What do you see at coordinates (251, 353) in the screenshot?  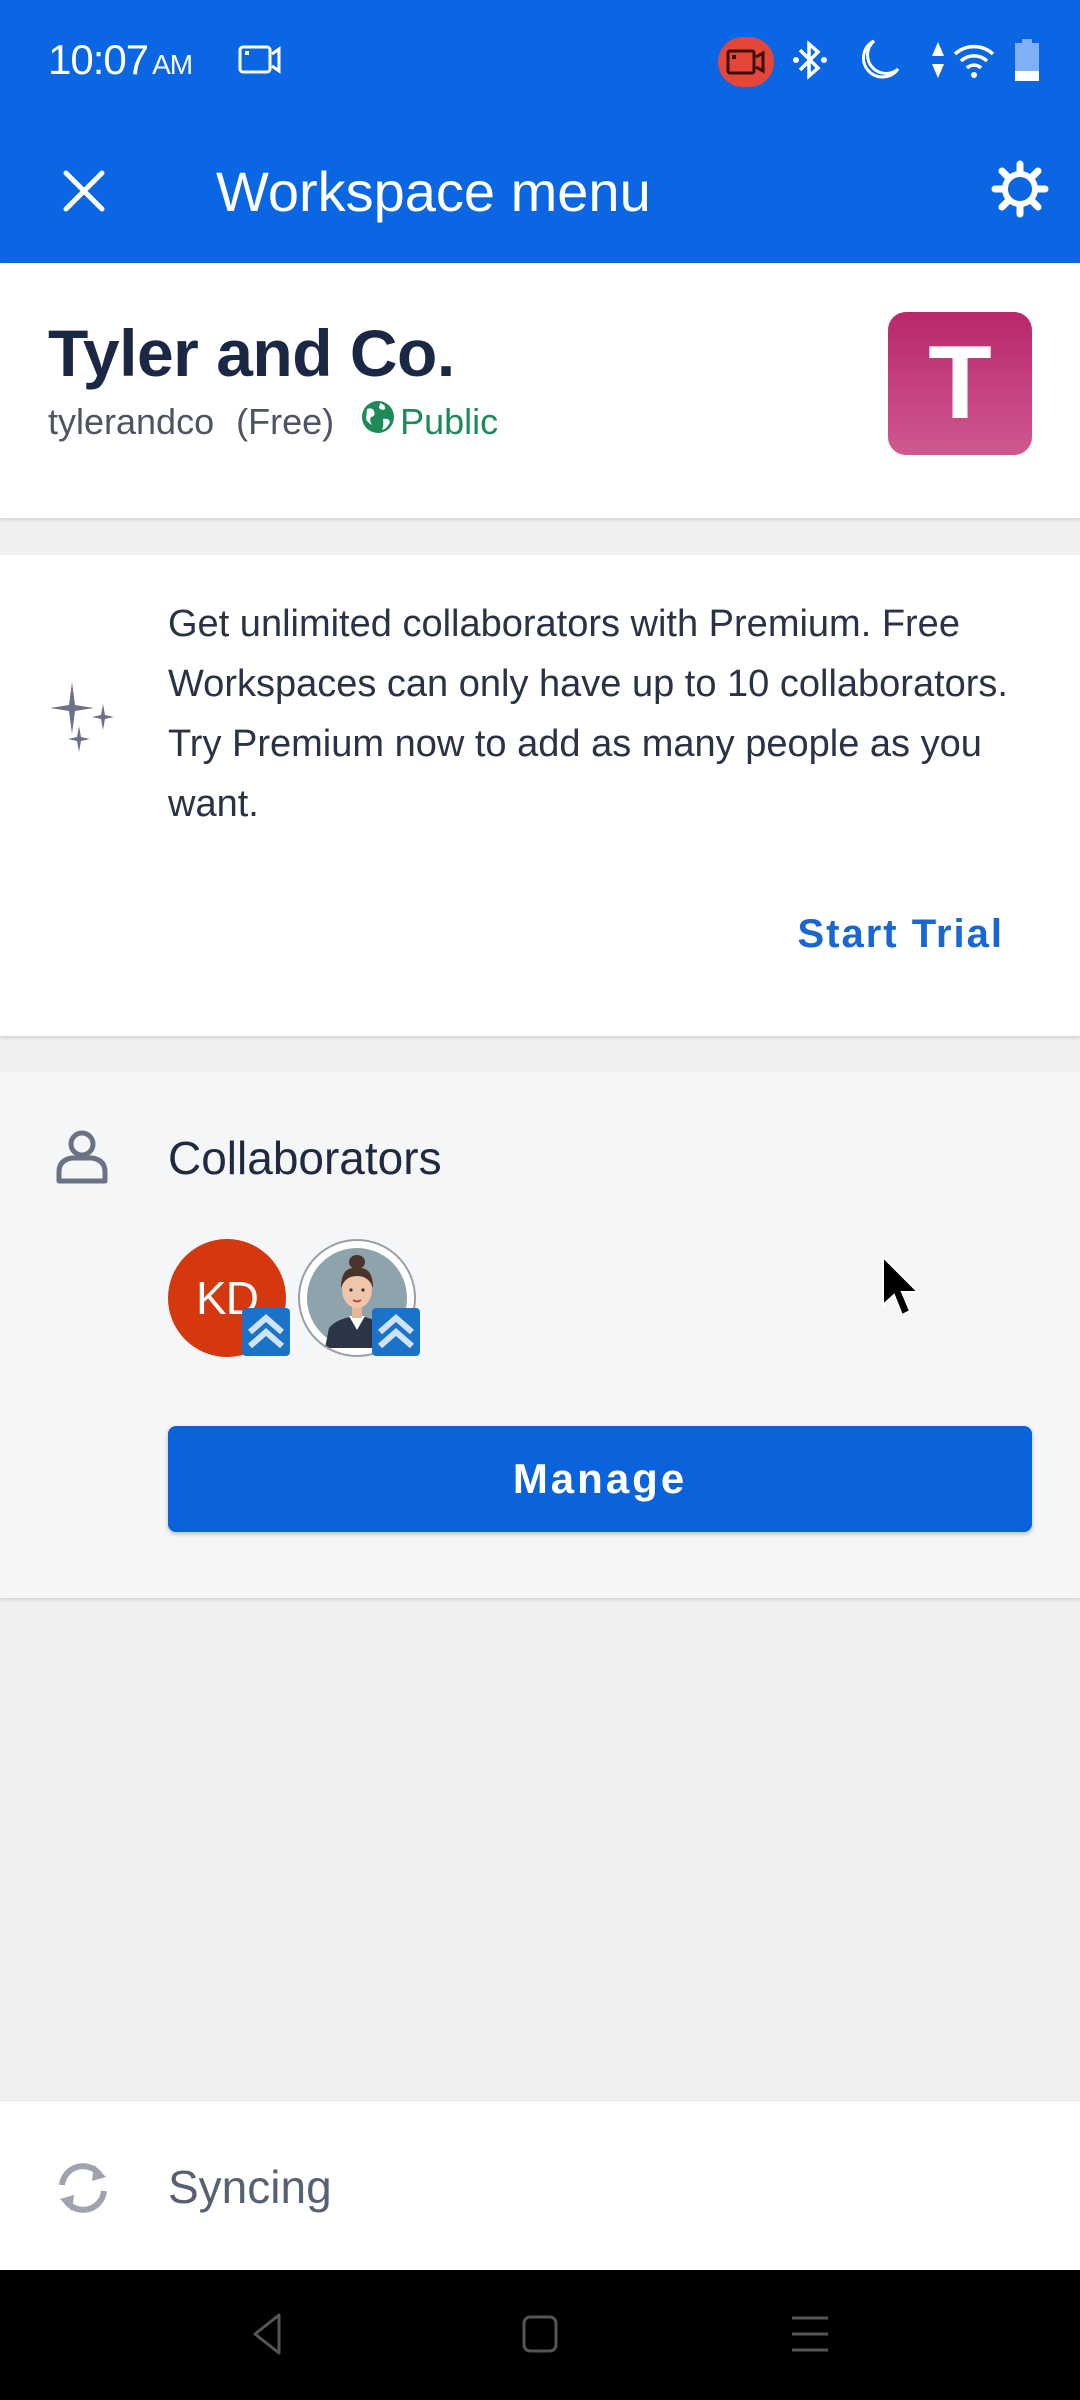 I see `workspace-name: Tyler and Co.` at bounding box center [251, 353].